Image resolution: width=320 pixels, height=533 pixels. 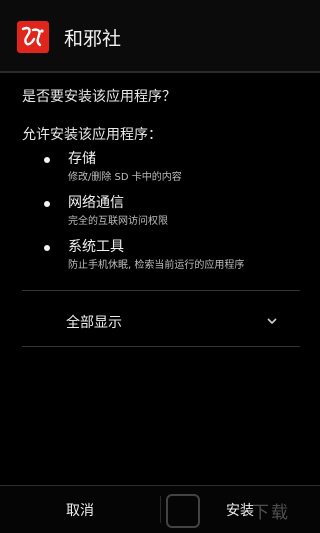 What do you see at coordinates (80, 509) in the screenshot?
I see `cancel-button: 取消` at bounding box center [80, 509].